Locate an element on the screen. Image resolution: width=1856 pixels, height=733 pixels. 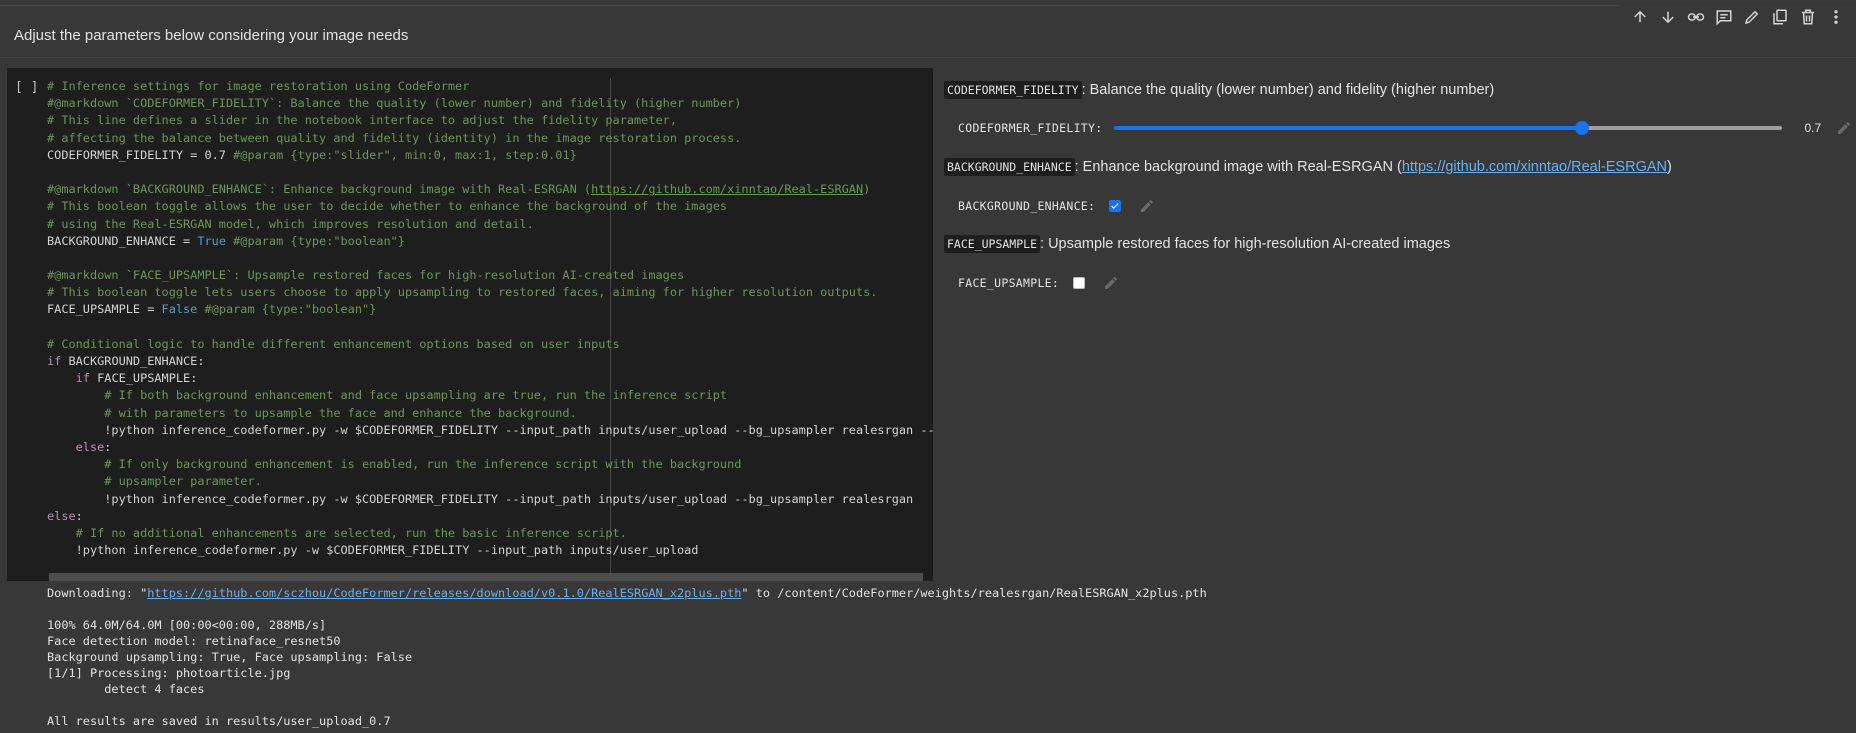
link-icon is located at coordinates (1696, 17).